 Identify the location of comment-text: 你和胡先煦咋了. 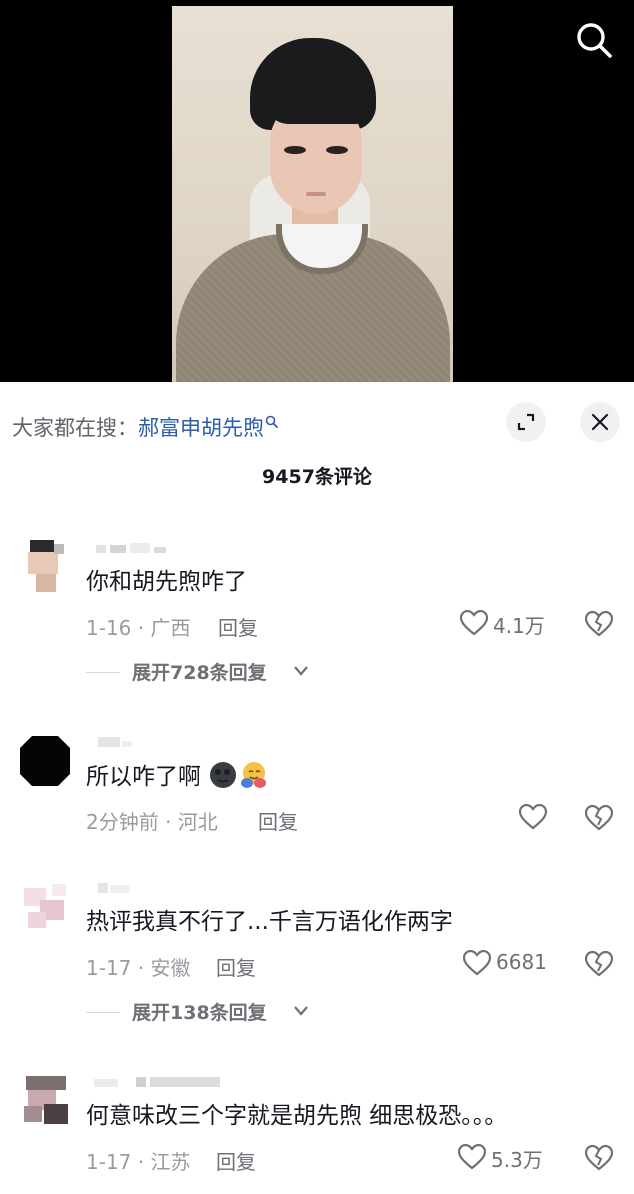
(166, 582).